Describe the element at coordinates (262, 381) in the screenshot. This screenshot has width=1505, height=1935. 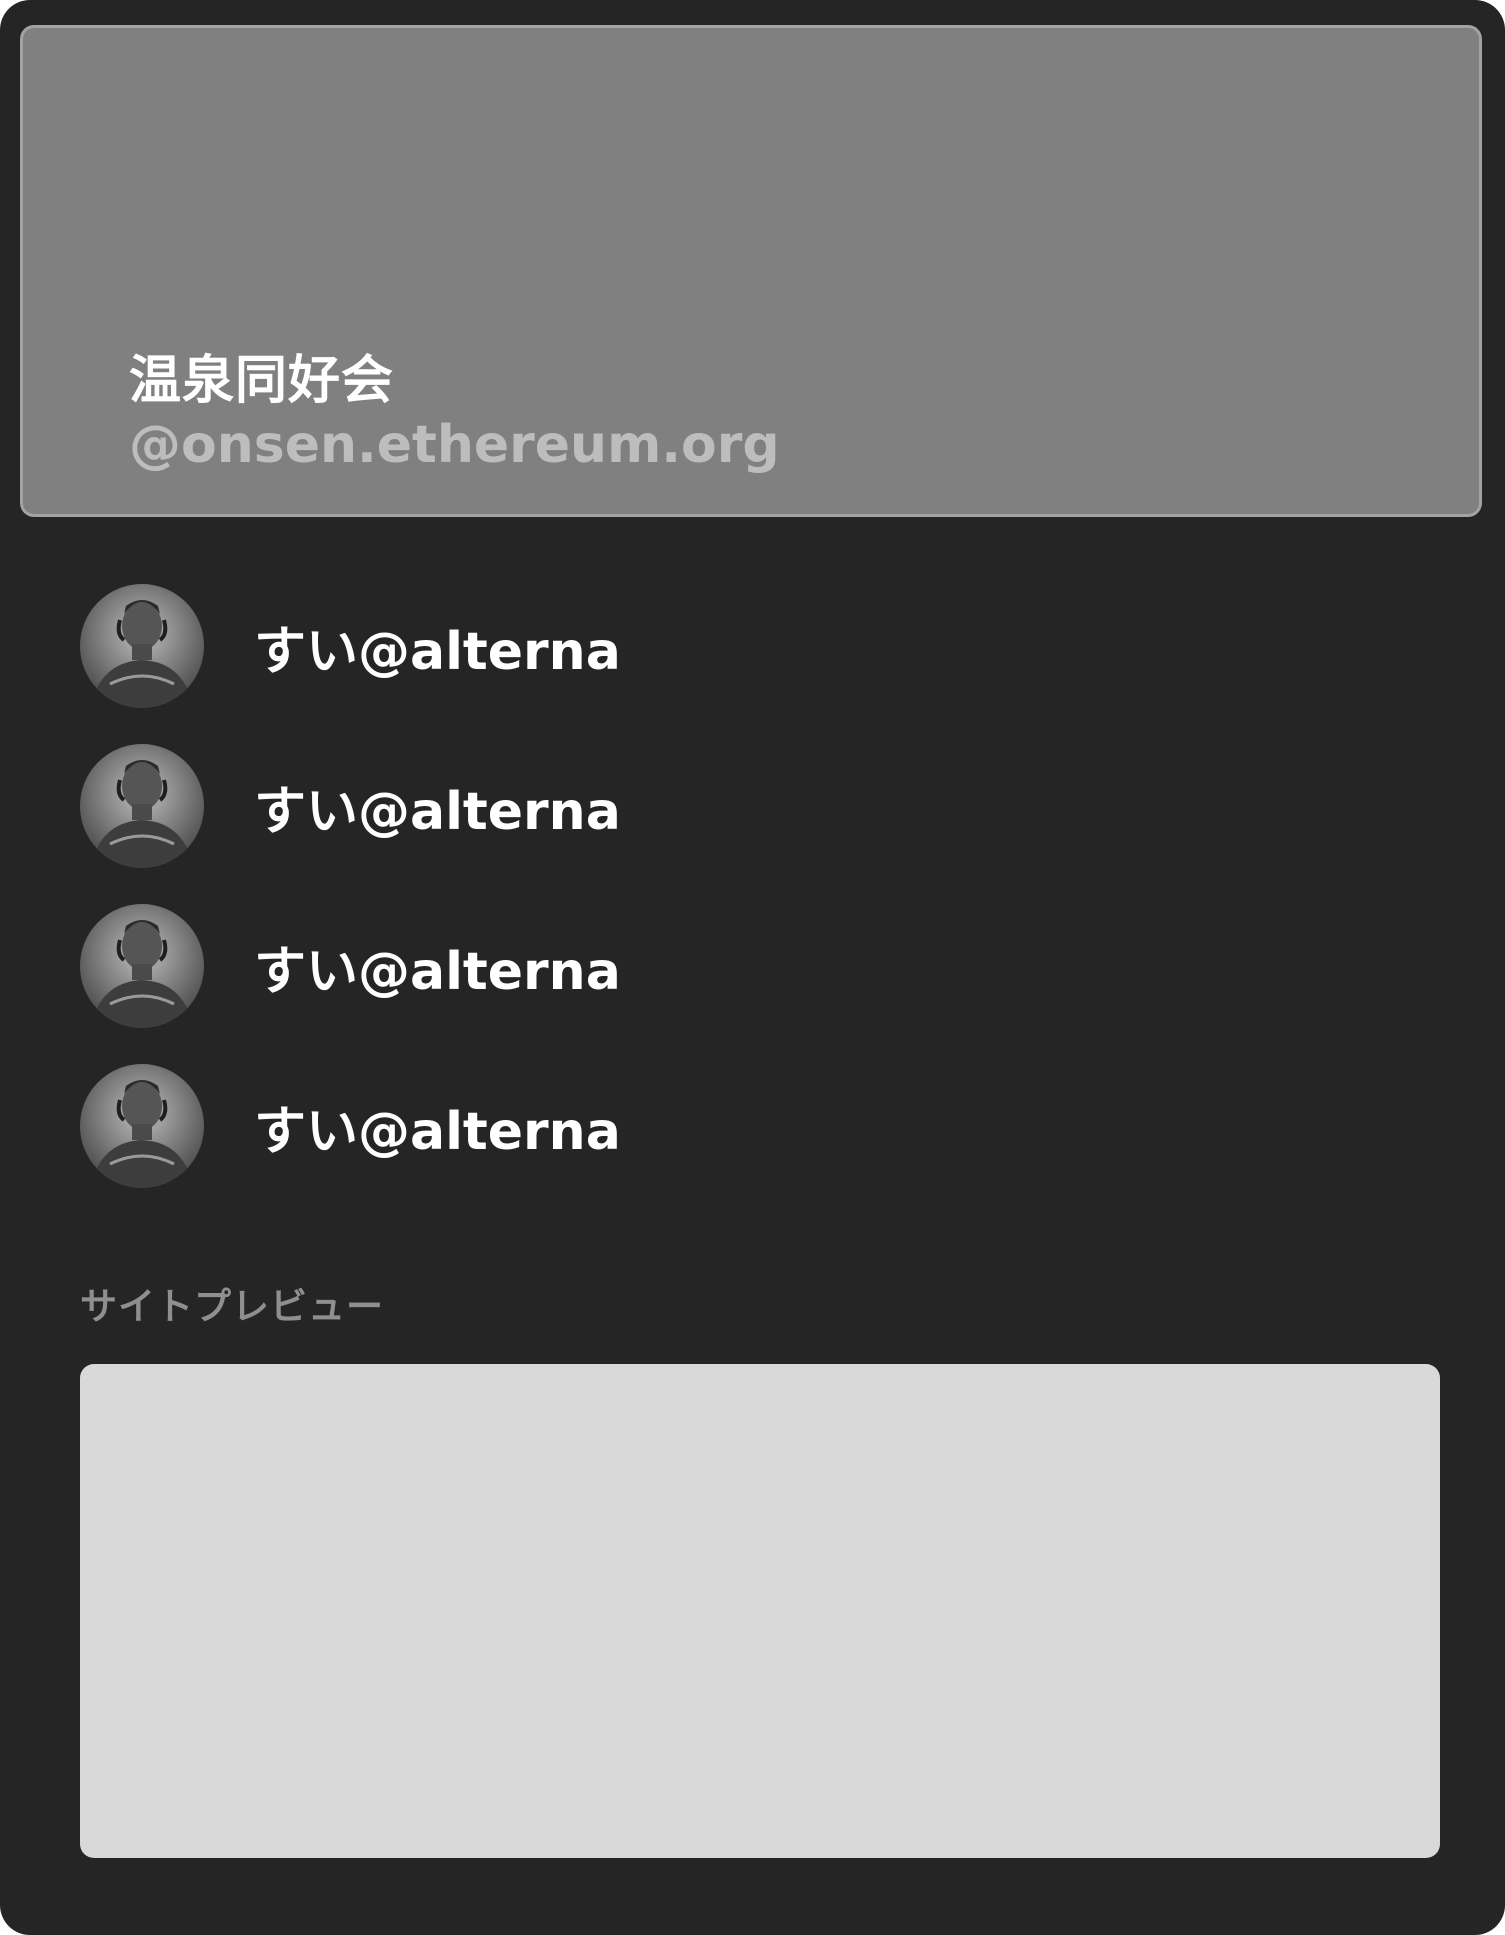
I see `group-name: 温泉同好会` at that location.